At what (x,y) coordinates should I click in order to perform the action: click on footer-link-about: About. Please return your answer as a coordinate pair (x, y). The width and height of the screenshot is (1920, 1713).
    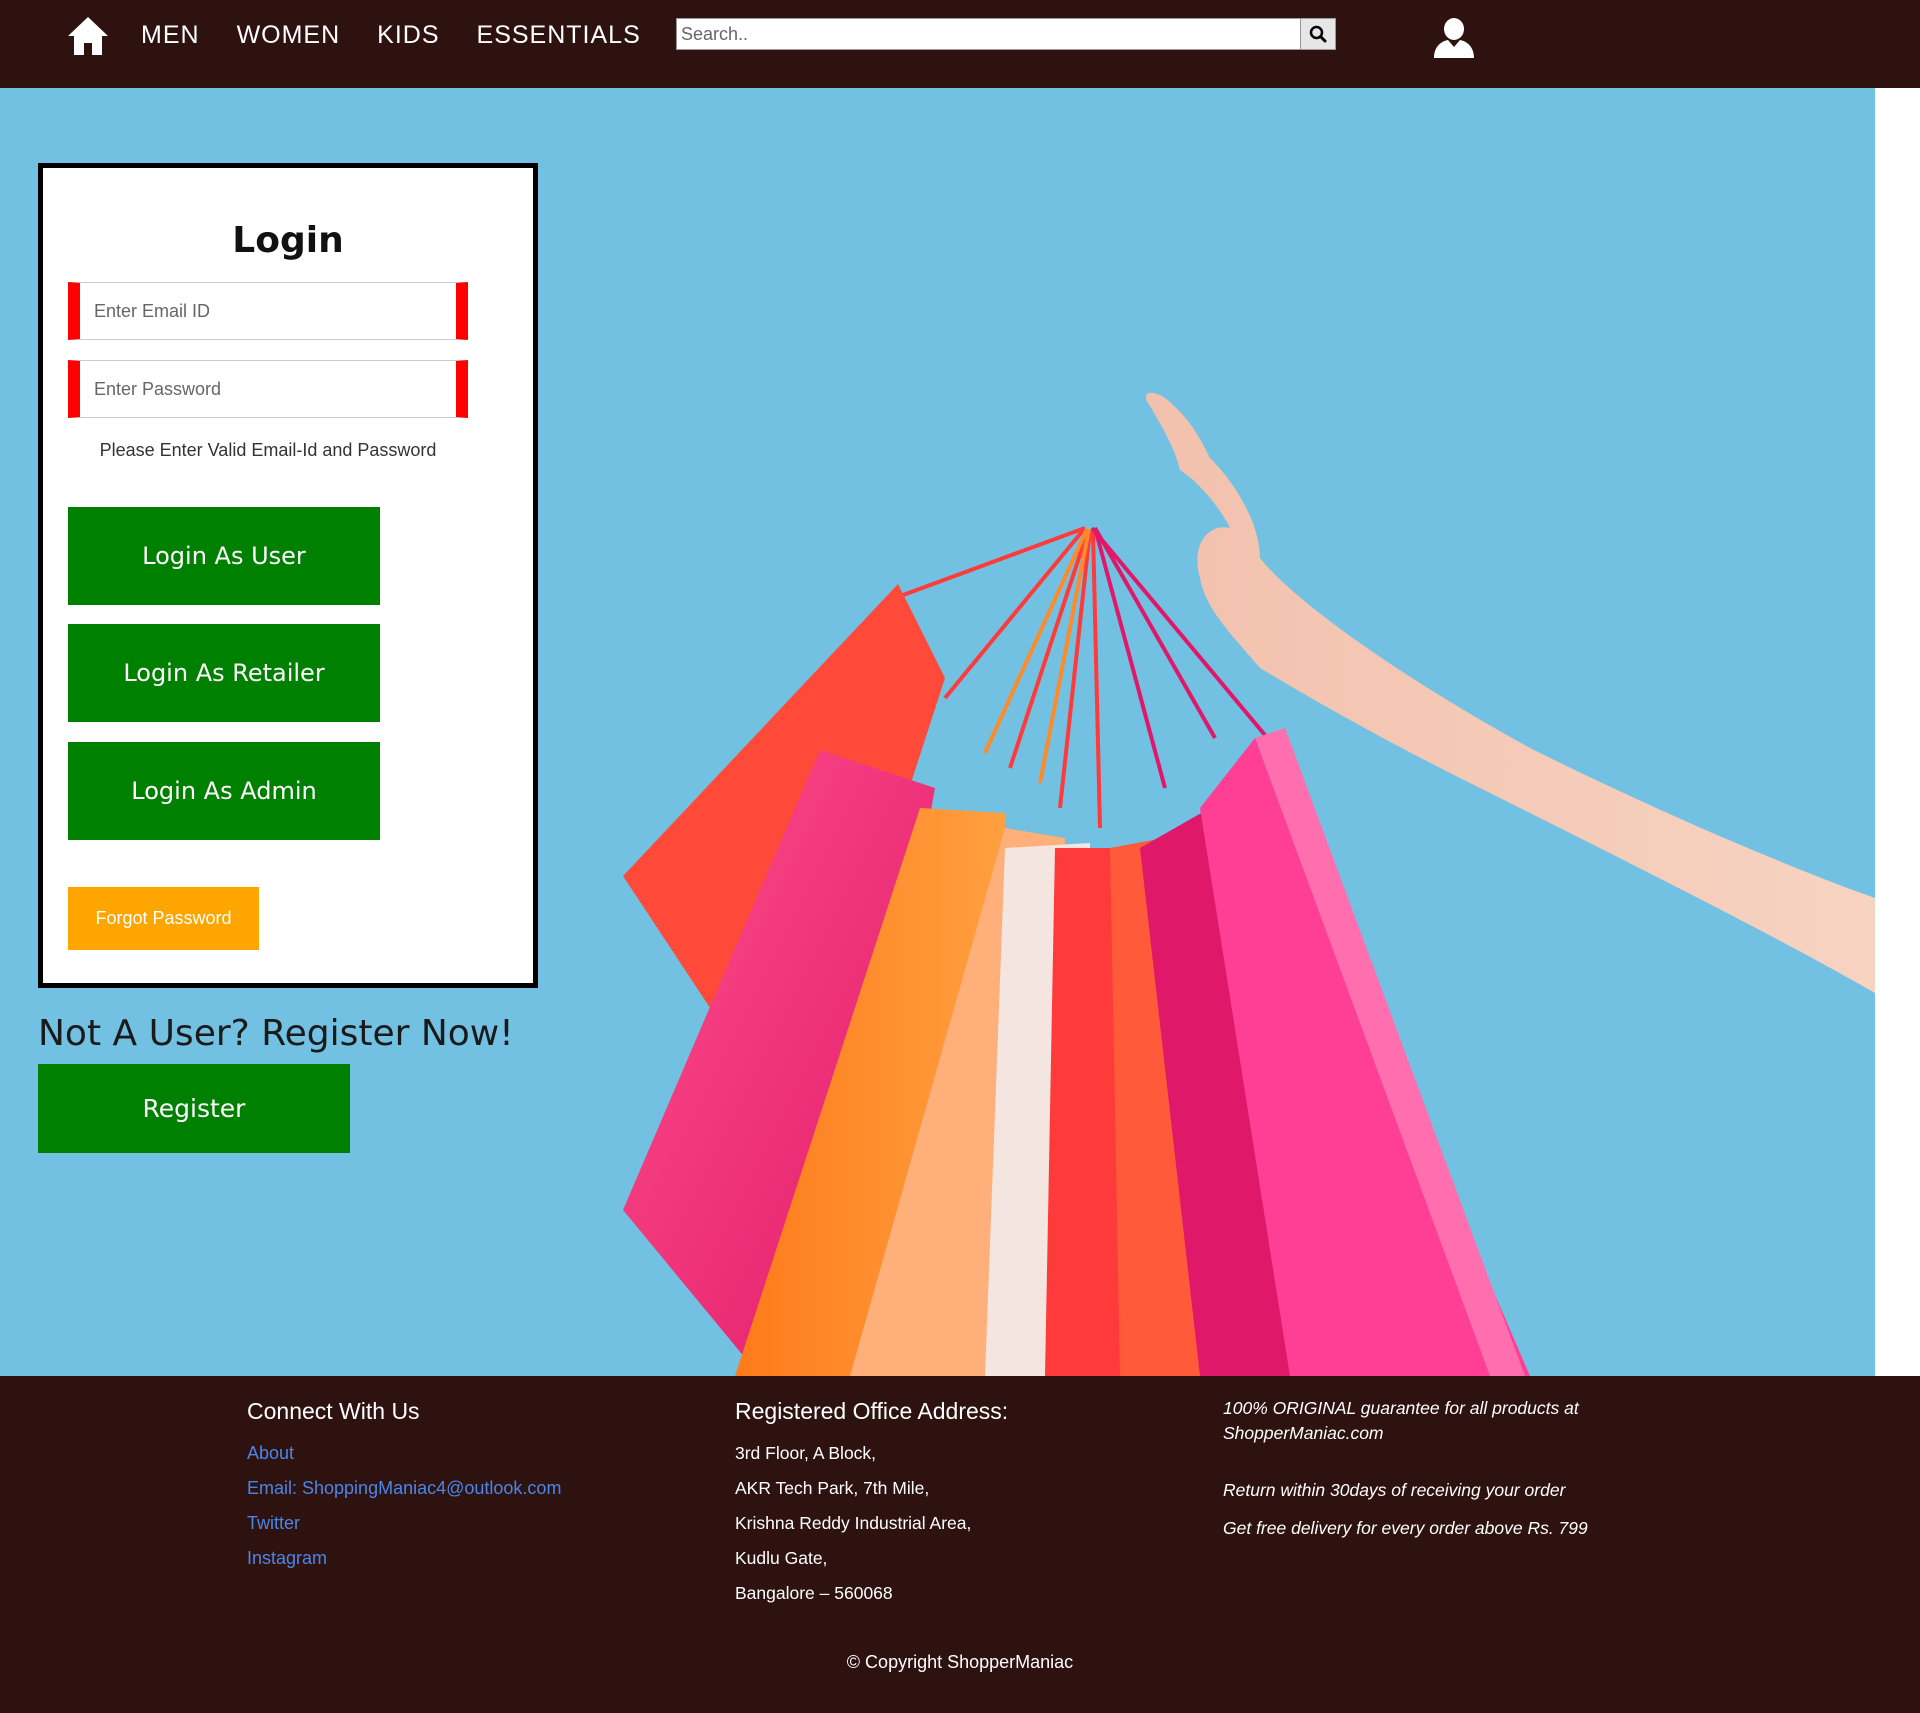
    Looking at the image, I should click on (404, 1453).